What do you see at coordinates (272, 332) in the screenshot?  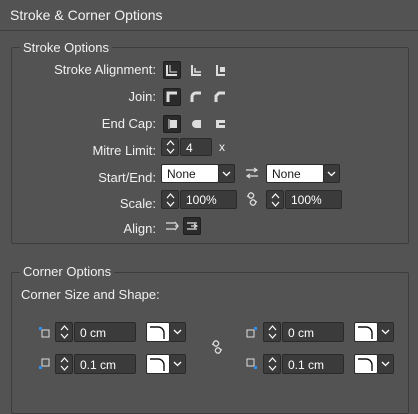 I see `tr-stepper-icon` at bounding box center [272, 332].